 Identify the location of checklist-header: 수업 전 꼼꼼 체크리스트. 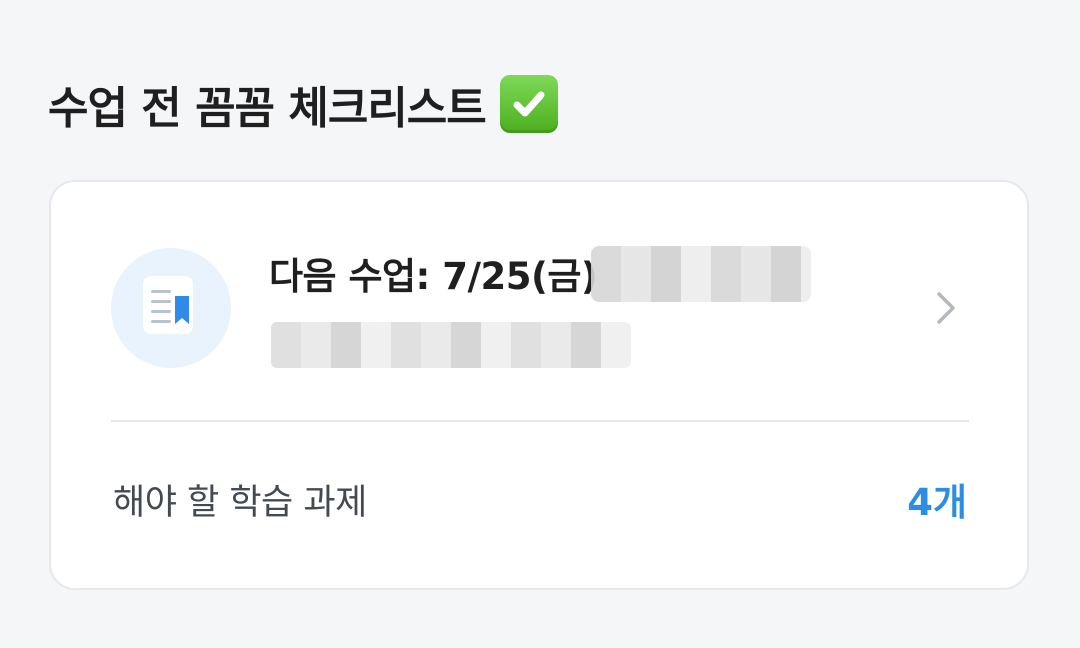
(303, 104).